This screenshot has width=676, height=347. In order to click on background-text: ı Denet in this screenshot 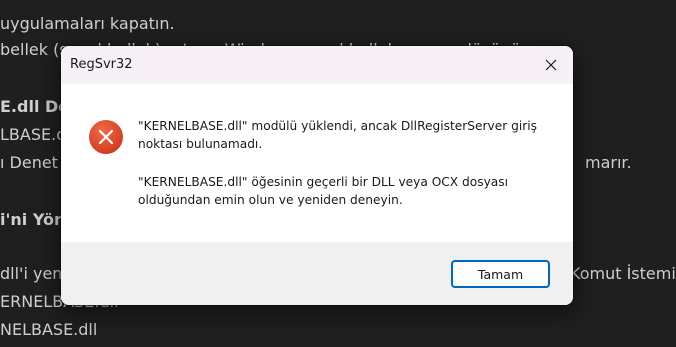, I will do `click(29, 162)`.